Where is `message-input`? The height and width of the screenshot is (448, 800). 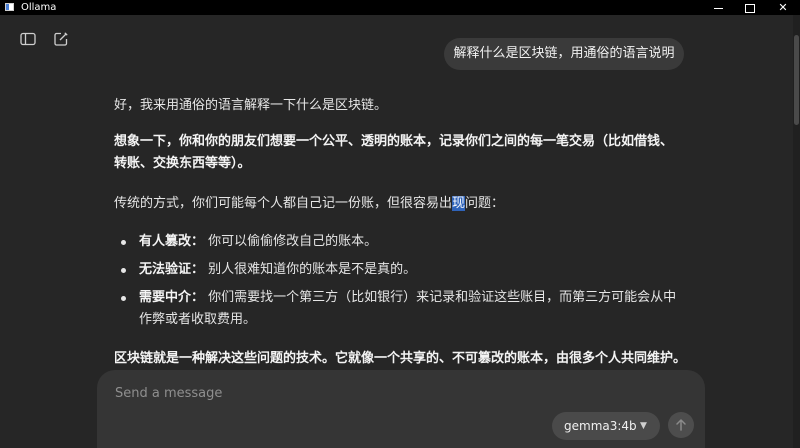 message-input is located at coordinates (395, 393).